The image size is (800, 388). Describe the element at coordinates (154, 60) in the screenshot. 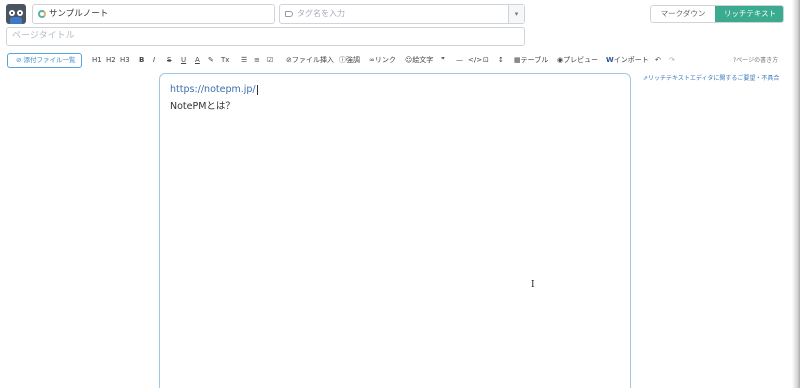

I see `italic-button: I` at that location.